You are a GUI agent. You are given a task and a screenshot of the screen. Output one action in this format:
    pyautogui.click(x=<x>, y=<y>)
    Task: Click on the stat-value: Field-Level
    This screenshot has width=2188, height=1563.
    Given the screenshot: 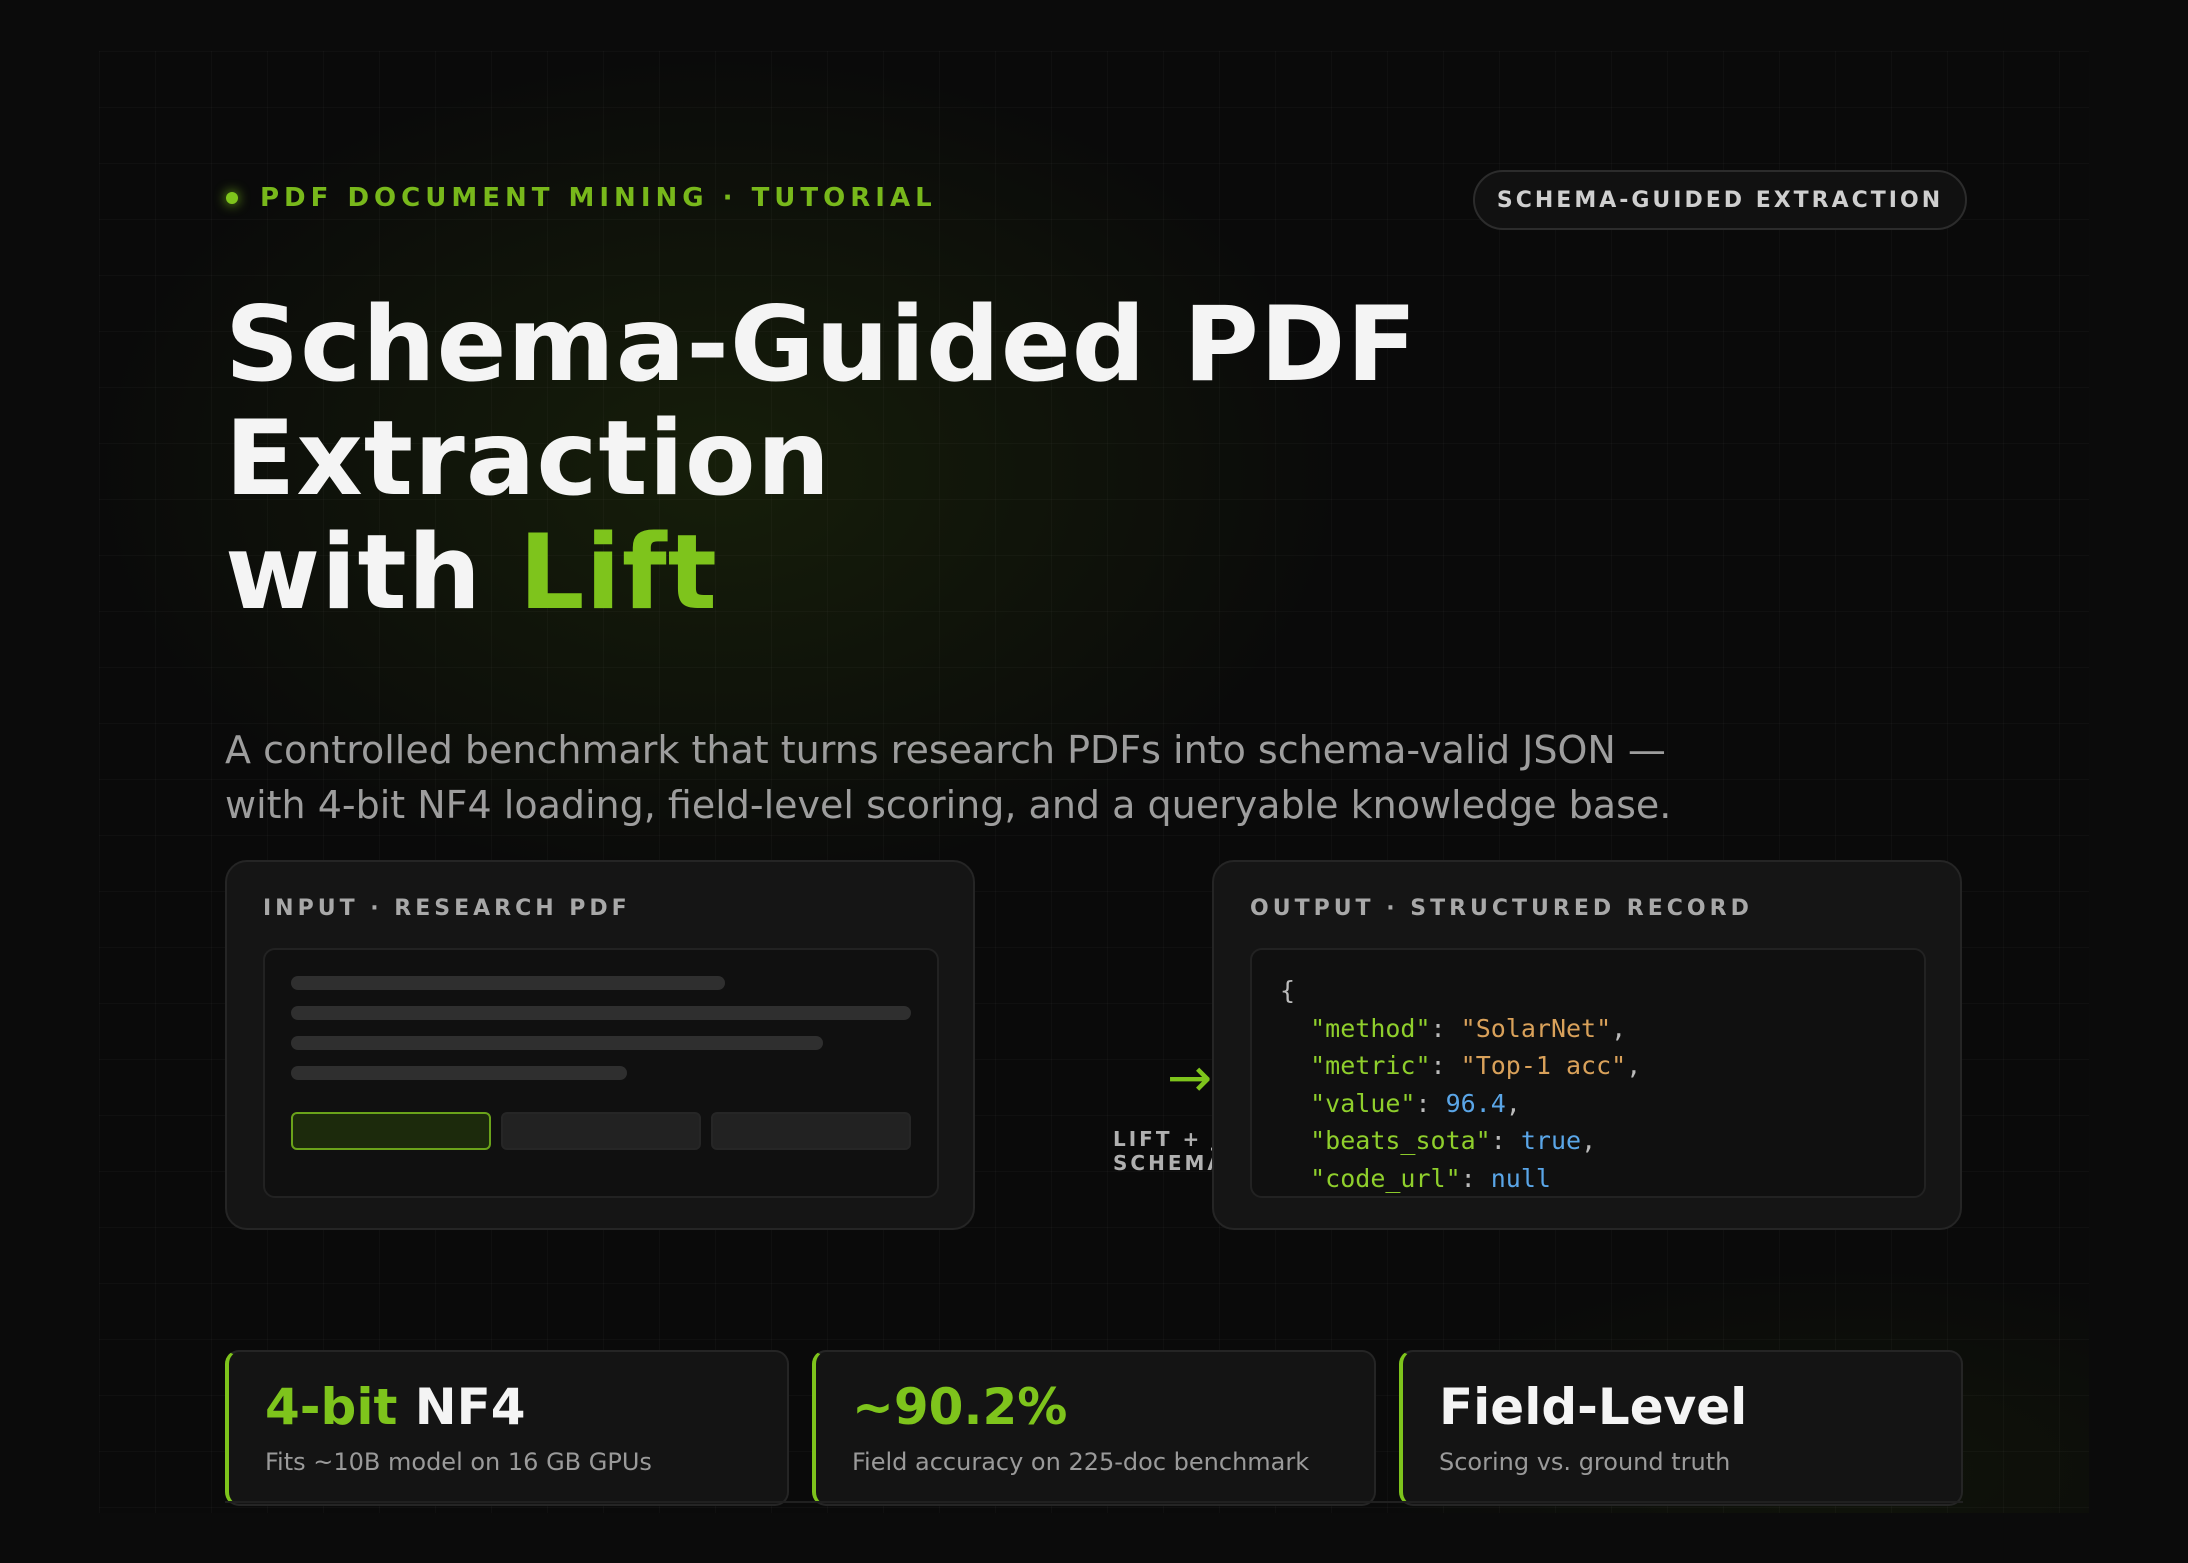 What is the action you would take?
    pyautogui.click(x=1593, y=1407)
    